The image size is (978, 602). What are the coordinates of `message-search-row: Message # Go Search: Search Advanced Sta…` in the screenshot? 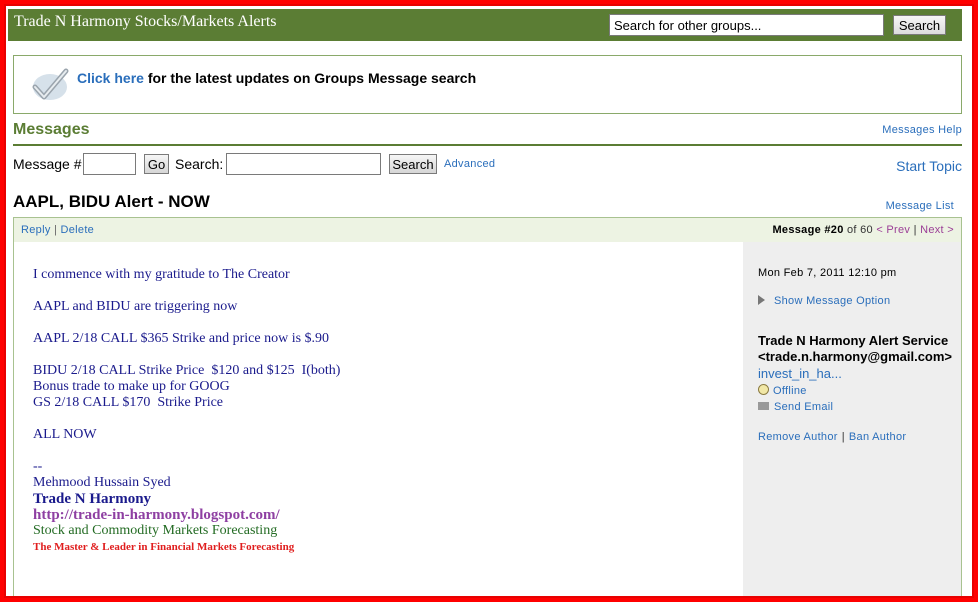 It's located at (487, 164).